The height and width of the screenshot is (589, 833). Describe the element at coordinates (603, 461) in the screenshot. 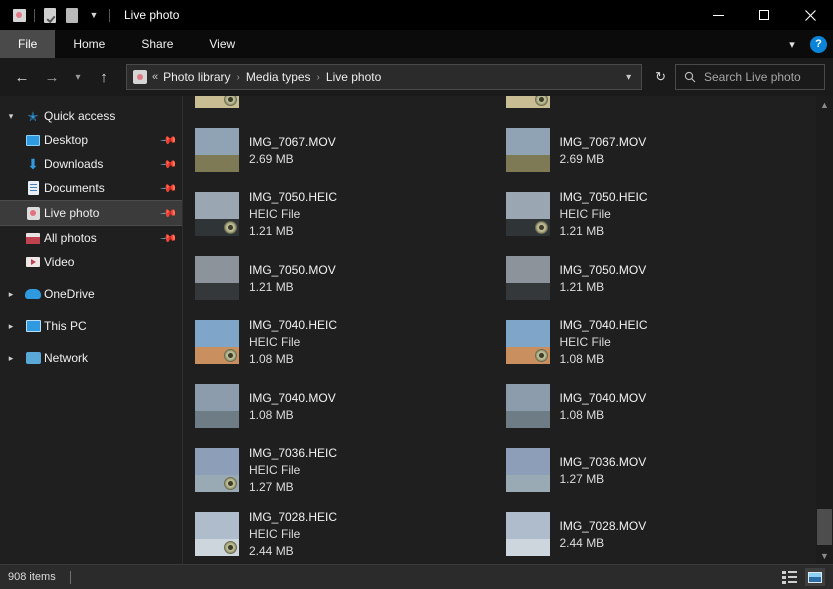

I see `file-name: IMG_7036.MOV` at that location.